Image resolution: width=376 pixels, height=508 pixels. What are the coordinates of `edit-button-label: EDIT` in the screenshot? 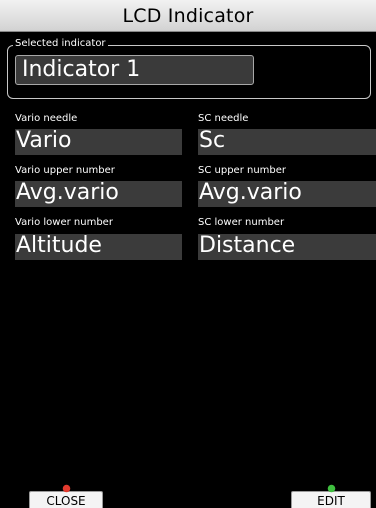 It's located at (331, 501).